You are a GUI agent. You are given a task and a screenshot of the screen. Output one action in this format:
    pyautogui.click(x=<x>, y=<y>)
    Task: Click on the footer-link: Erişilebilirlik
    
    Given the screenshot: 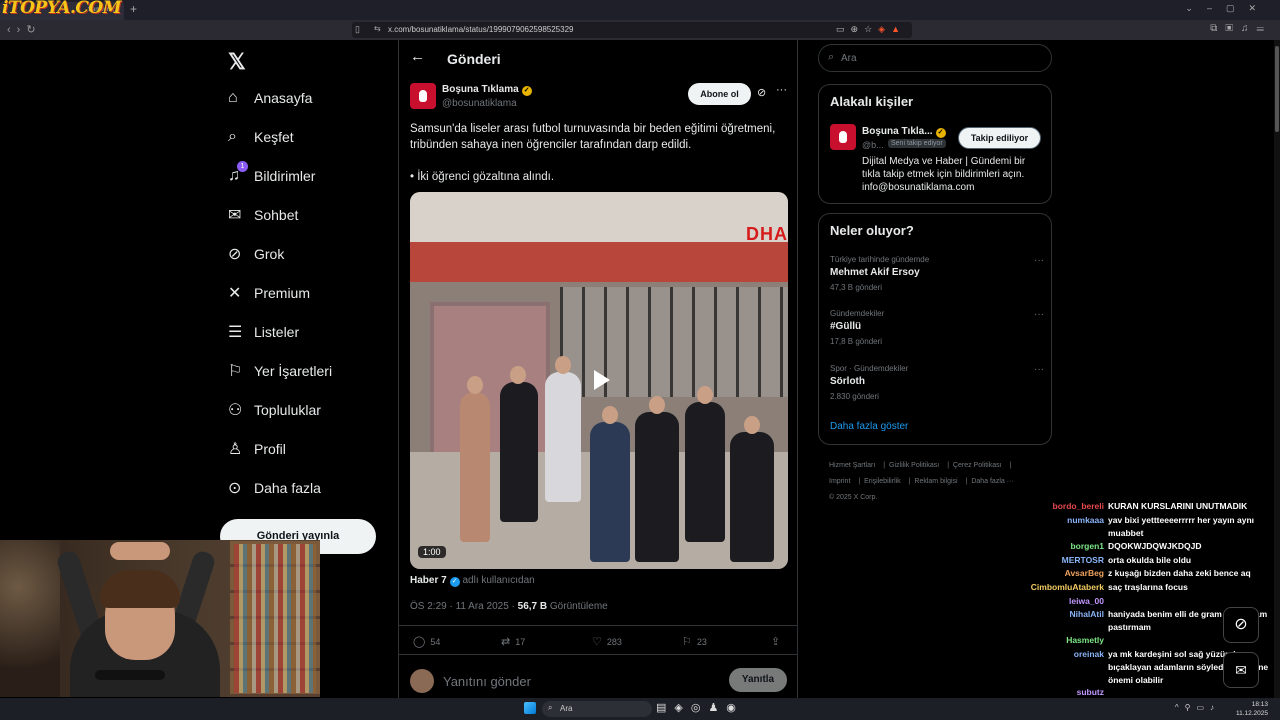 What is the action you would take?
    pyautogui.click(x=882, y=481)
    